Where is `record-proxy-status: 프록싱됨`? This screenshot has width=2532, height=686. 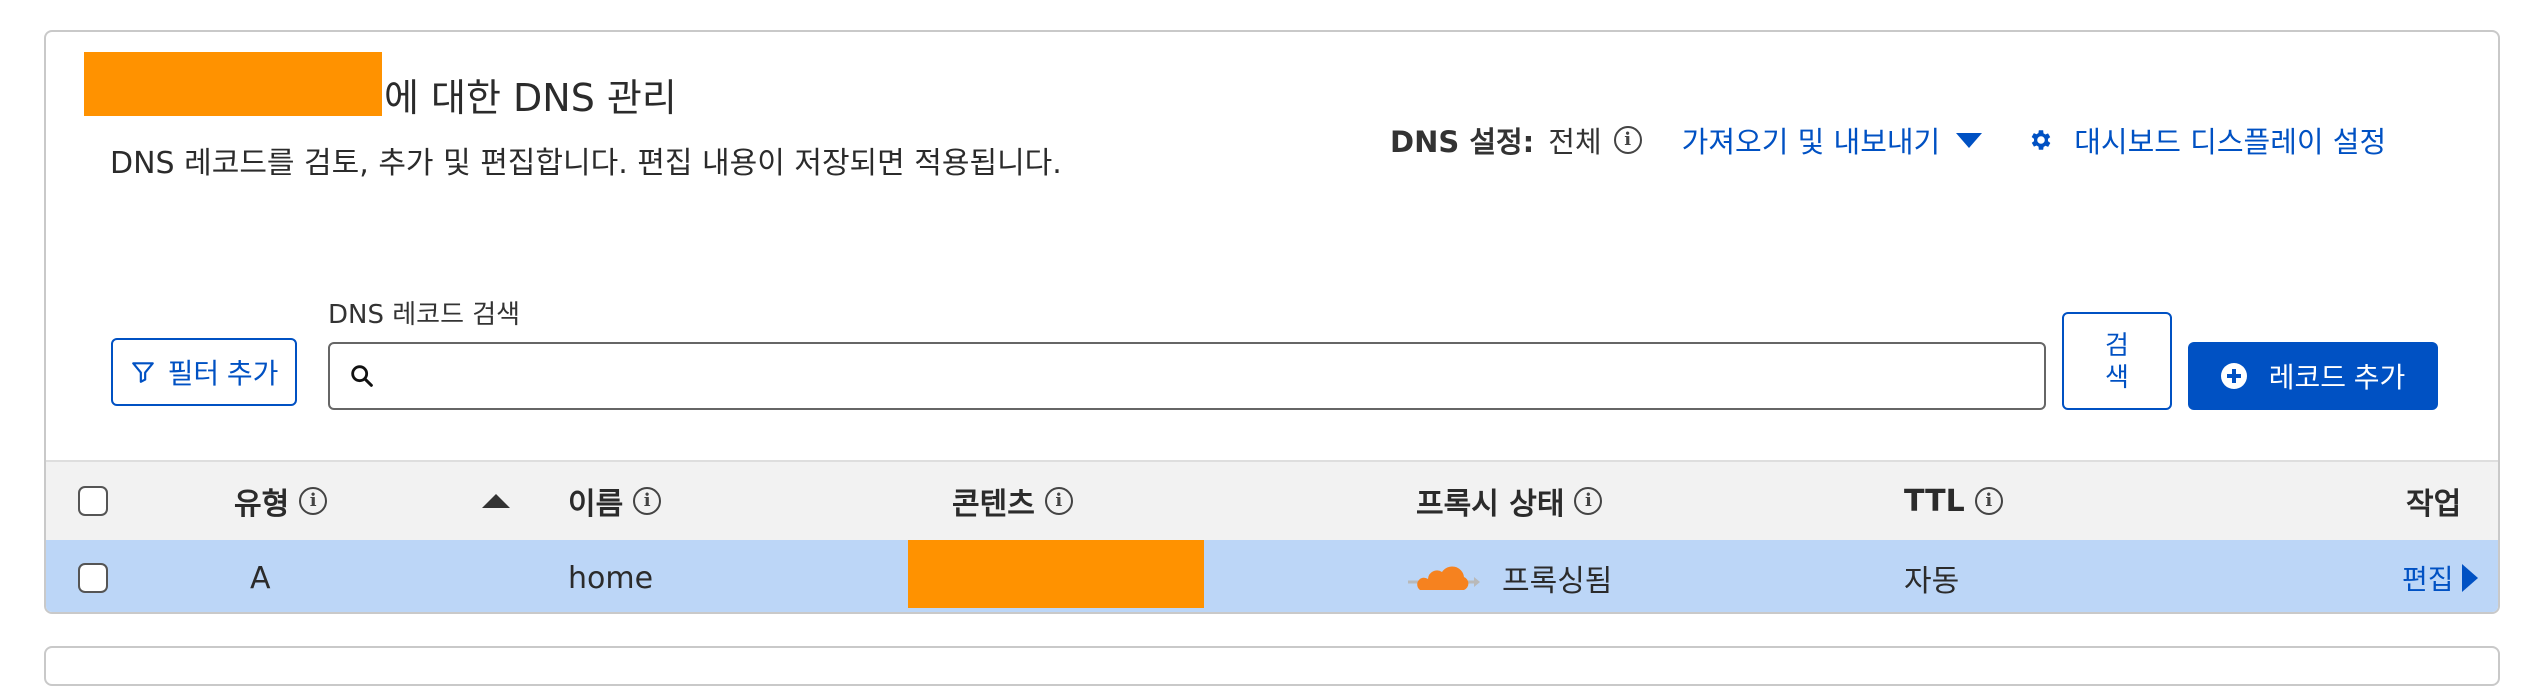 record-proxy-status: 프록싱됨 is located at coordinates (1509, 576).